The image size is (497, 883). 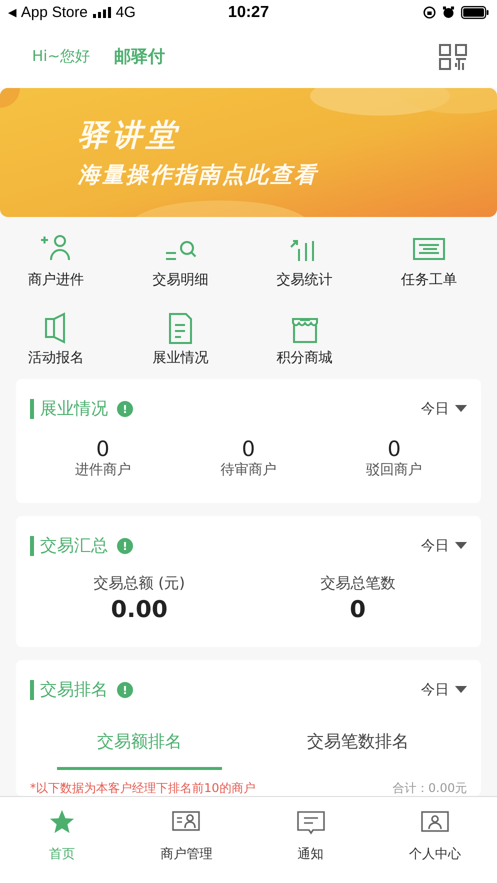 I want to click on note-text: *以下数据为本客户经理下排名前10的商户, so click(x=143, y=788).